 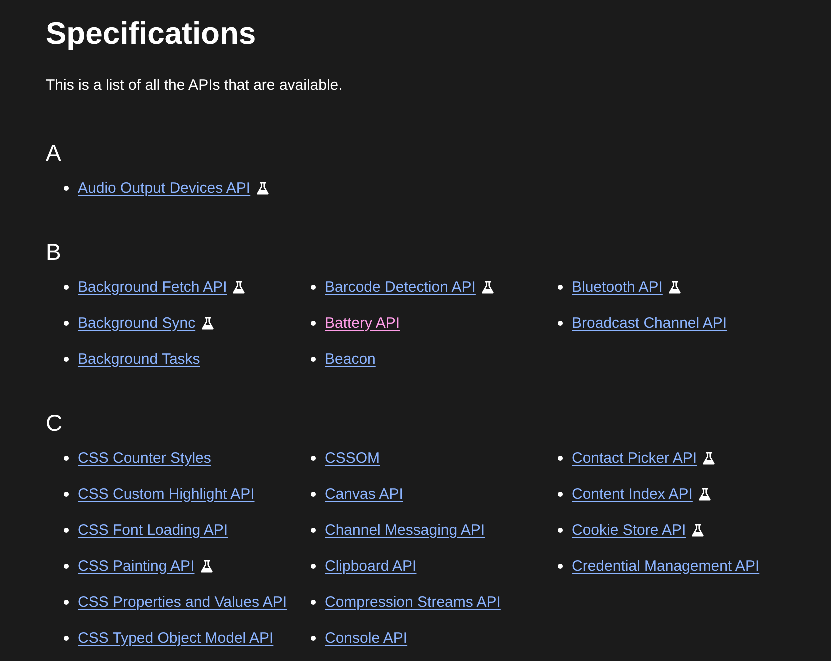 What do you see at coordinates (635, 458) in the screenshot?
I see `api-link: Contact Picker API` at bounding box center [635, 458].